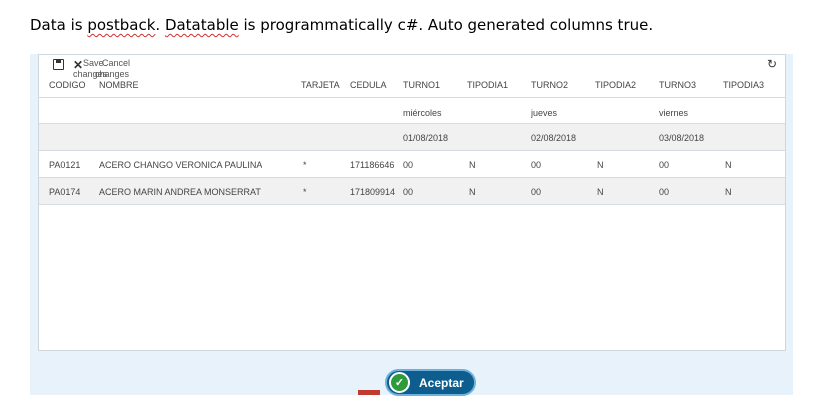 Image resolution: width=818 pixels, height=419 pixels. I want to click on red-chip, so click(369, 392).